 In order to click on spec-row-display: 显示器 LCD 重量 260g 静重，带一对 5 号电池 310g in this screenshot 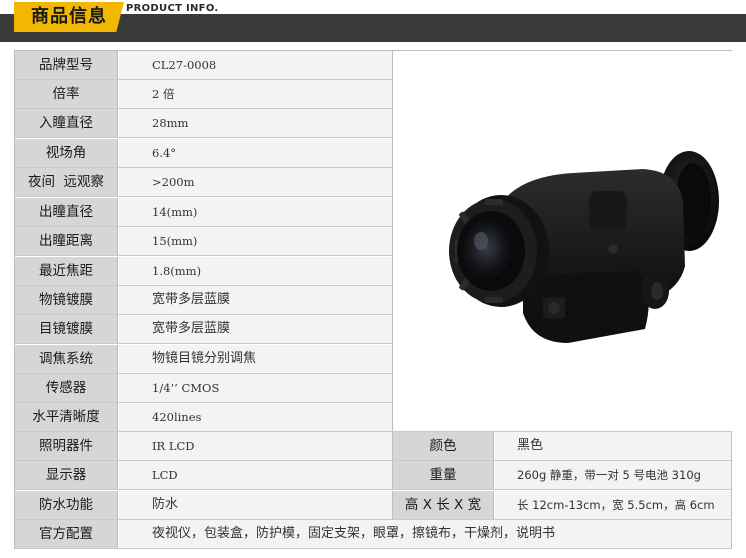, I will do `click(373, 475)`.